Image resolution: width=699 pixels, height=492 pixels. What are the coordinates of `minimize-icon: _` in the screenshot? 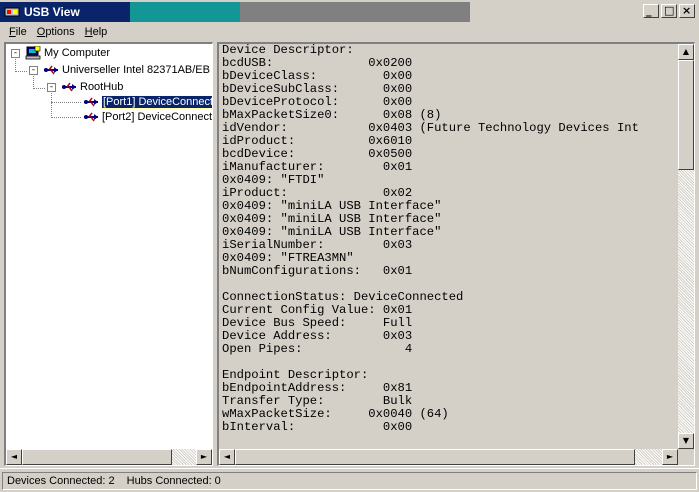 It's located at (649, 10).